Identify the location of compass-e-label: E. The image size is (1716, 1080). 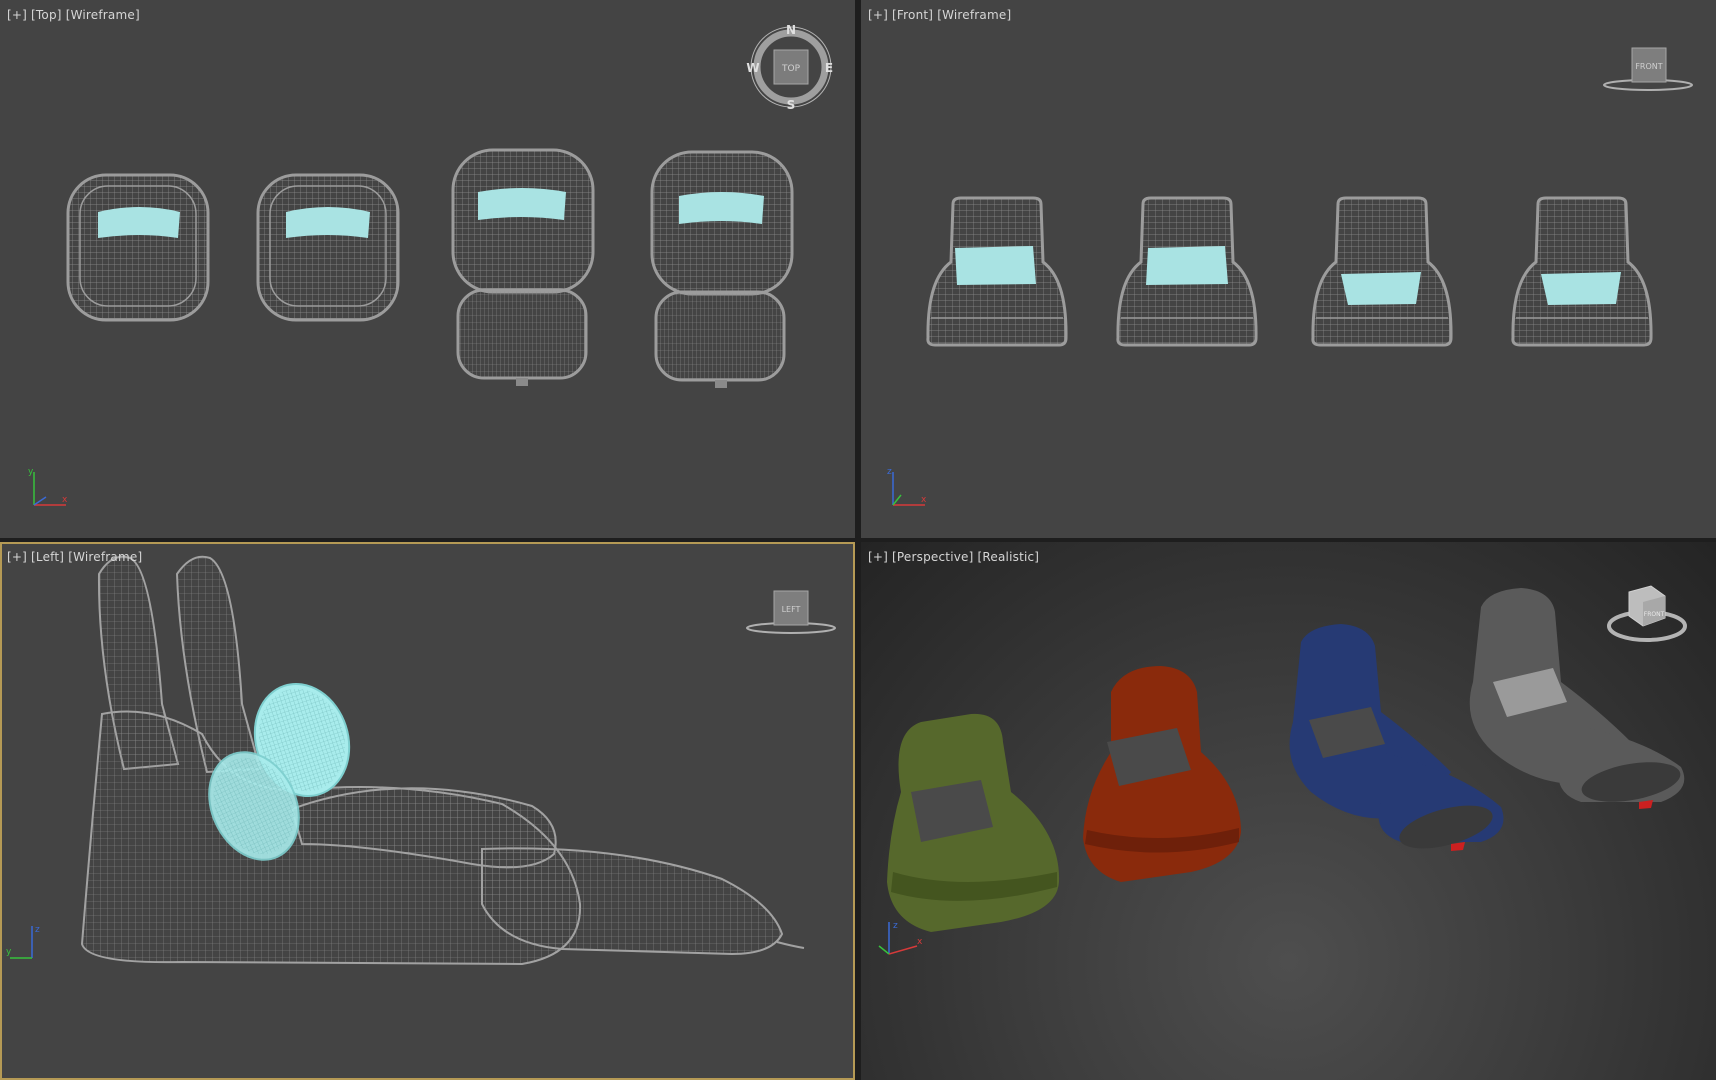
(829, 68).